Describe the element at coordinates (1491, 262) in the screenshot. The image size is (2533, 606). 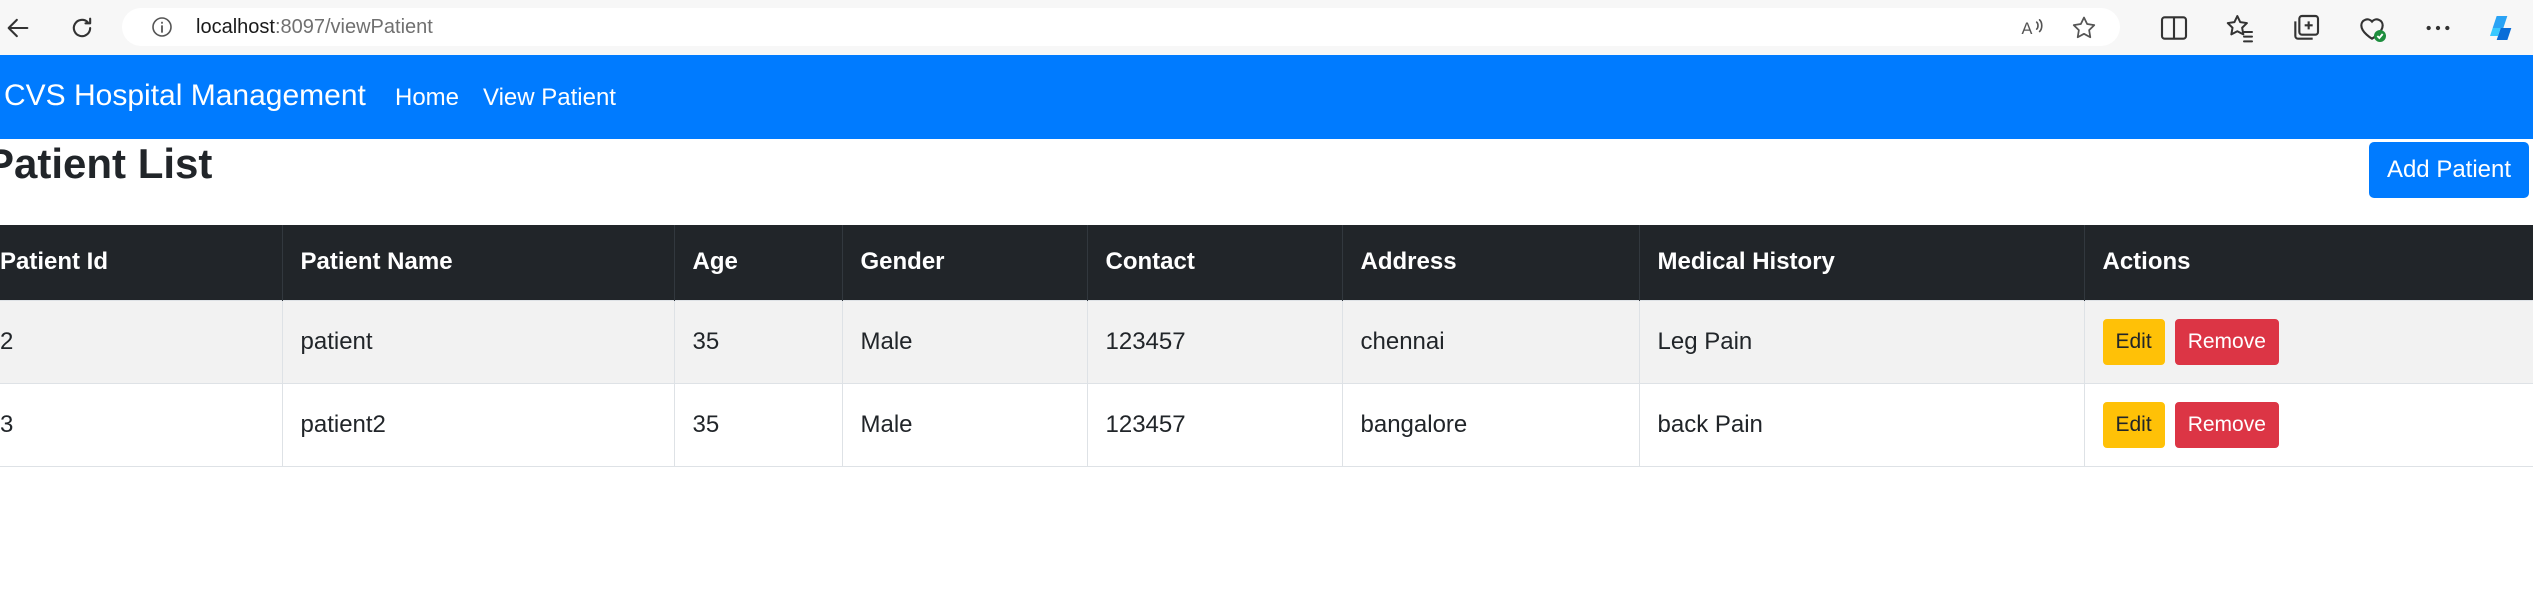
I see `column-header-address: Address` at that location.